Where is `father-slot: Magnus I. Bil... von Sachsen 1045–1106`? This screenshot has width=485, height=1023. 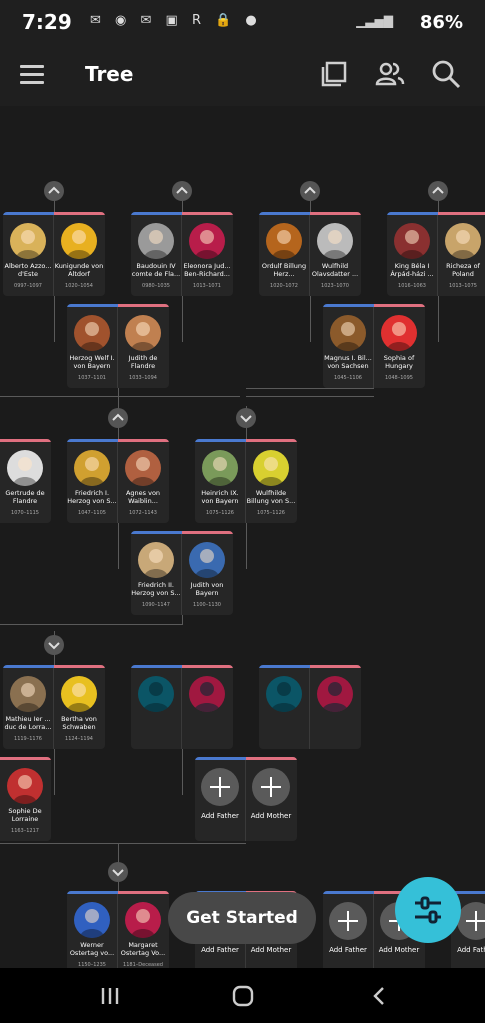 father-slot: Magnus I. Bil... von Sachsen 1045–1106 is located at coordinates (348, 347).